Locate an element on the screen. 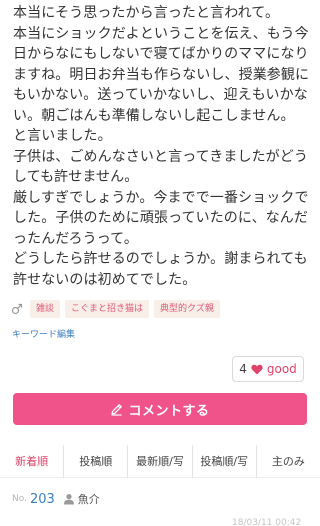  post-line: 本当にそう思ったから言ったと言われて。 is located at coordinates (146, 13).